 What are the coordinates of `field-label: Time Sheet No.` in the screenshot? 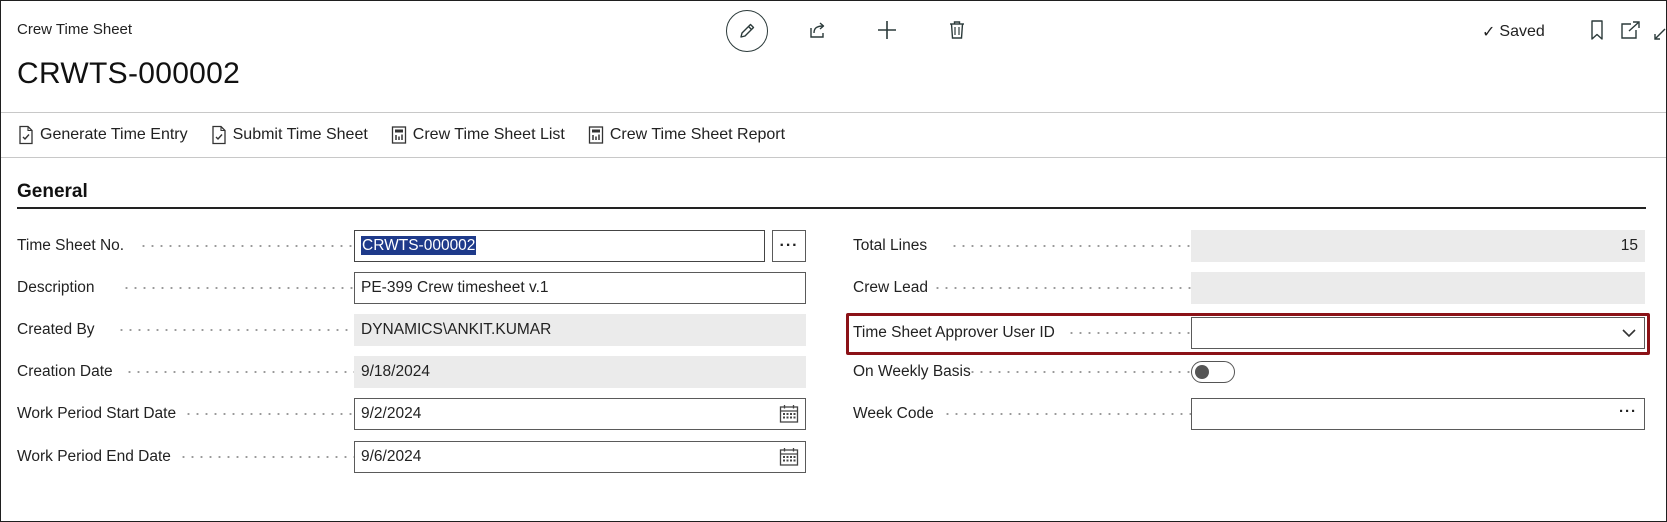 It's located at (71, 245).